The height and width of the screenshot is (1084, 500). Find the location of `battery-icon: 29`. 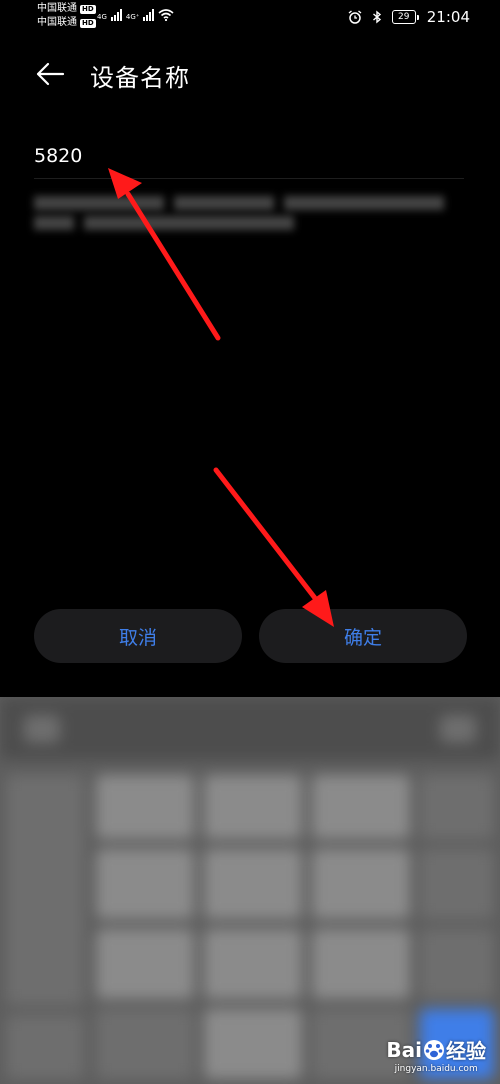

battery-icon: 29 is located at coordinates (405, 17).